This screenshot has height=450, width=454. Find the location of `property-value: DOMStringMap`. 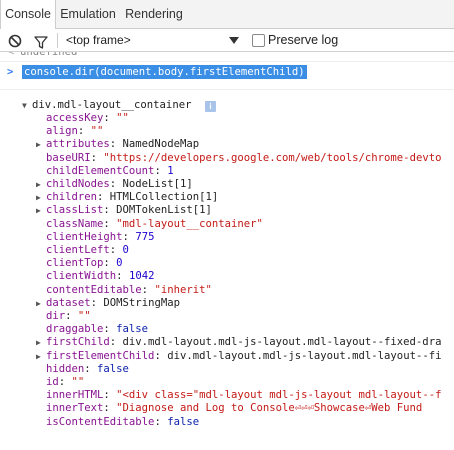

property-value: DOMStringMap is located at coordinates (141, 302).